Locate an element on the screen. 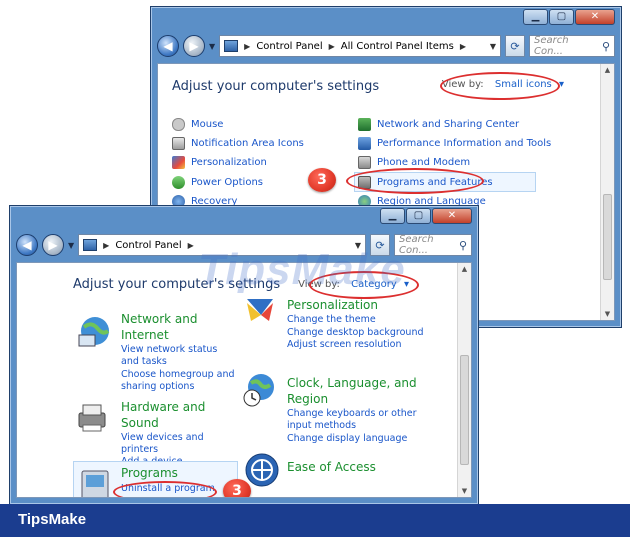  item-personalization: Personalization is located at coordinates (219, 162).